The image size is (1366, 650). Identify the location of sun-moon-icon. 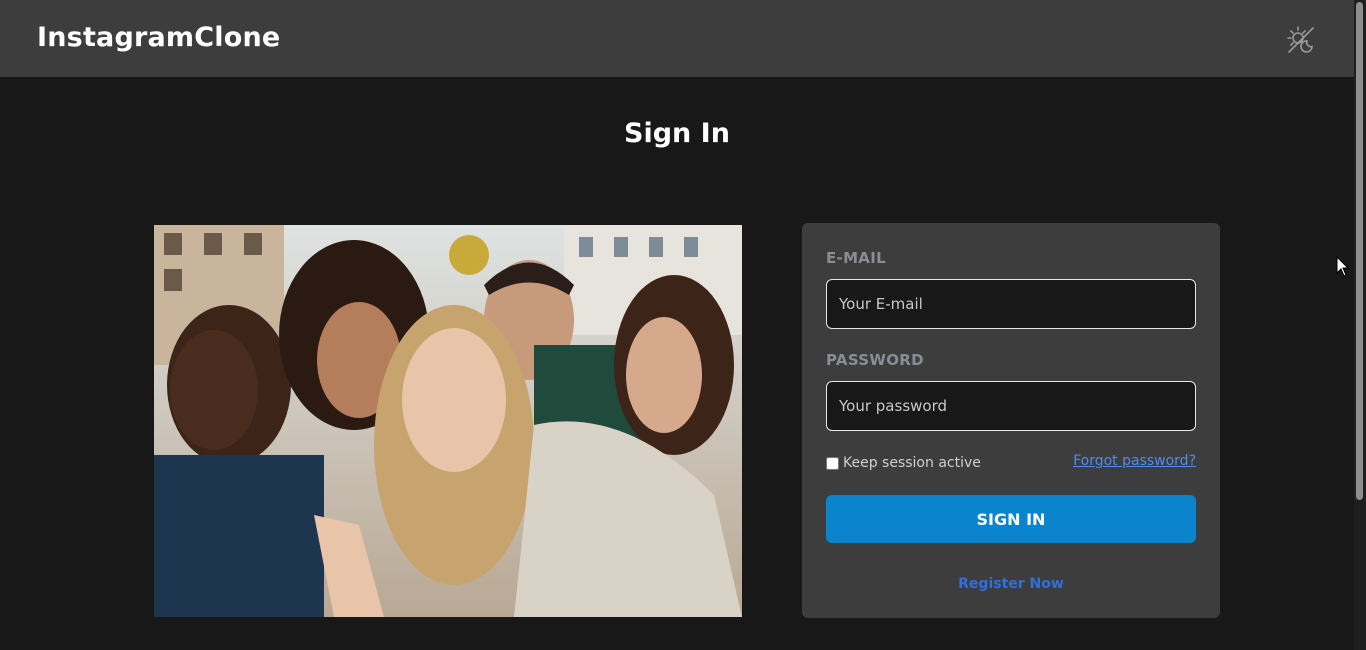
(1300, 39).